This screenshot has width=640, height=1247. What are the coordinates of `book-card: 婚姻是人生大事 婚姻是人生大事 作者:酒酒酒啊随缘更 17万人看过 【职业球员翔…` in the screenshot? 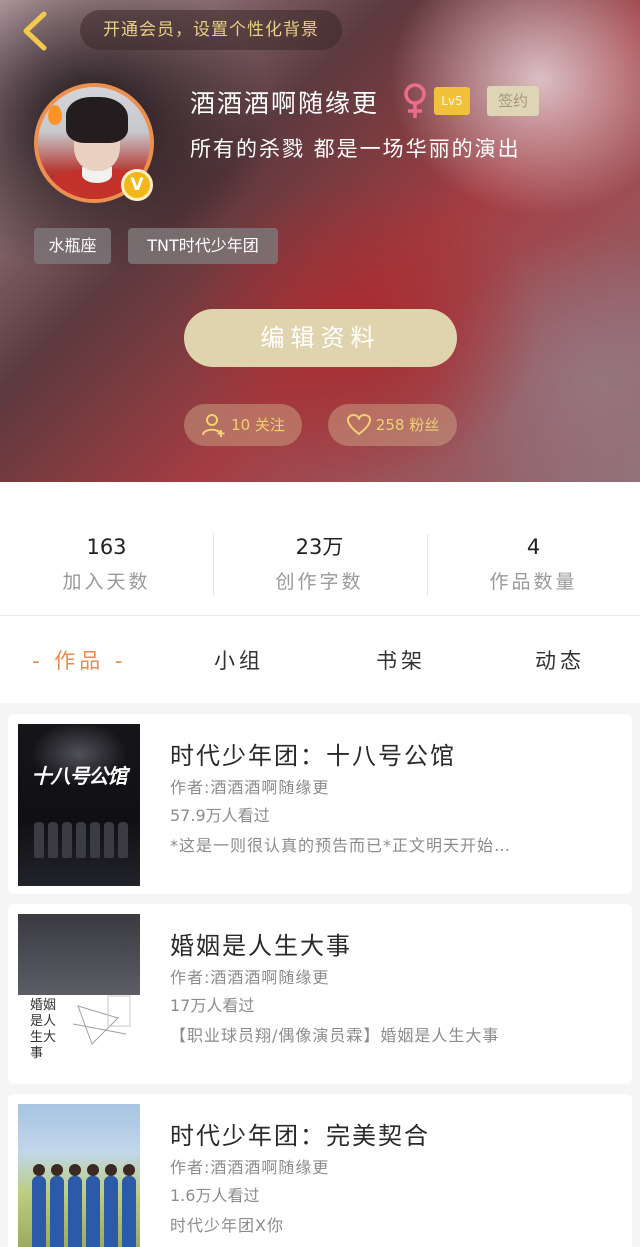 It's located at (320, 994).